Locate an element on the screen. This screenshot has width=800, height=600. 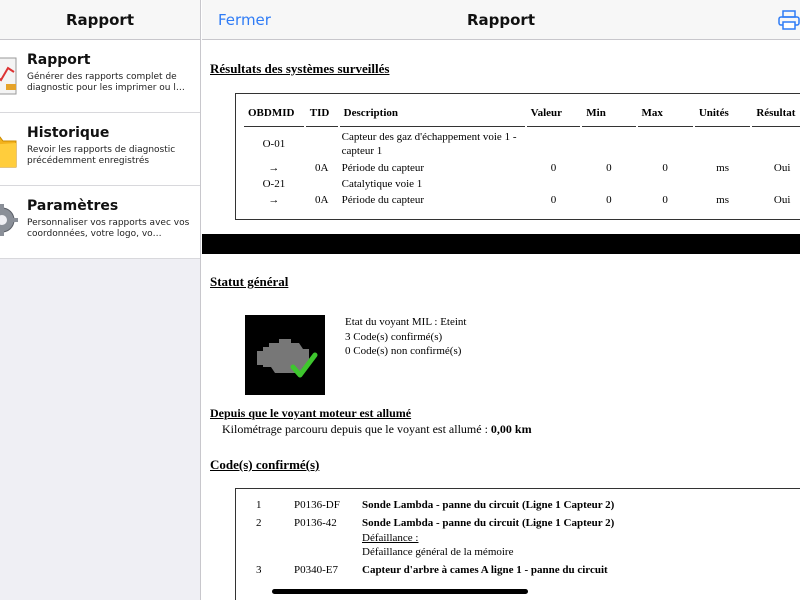
nav-bar: Fermer Rapport is located at coordinates (501, 20).